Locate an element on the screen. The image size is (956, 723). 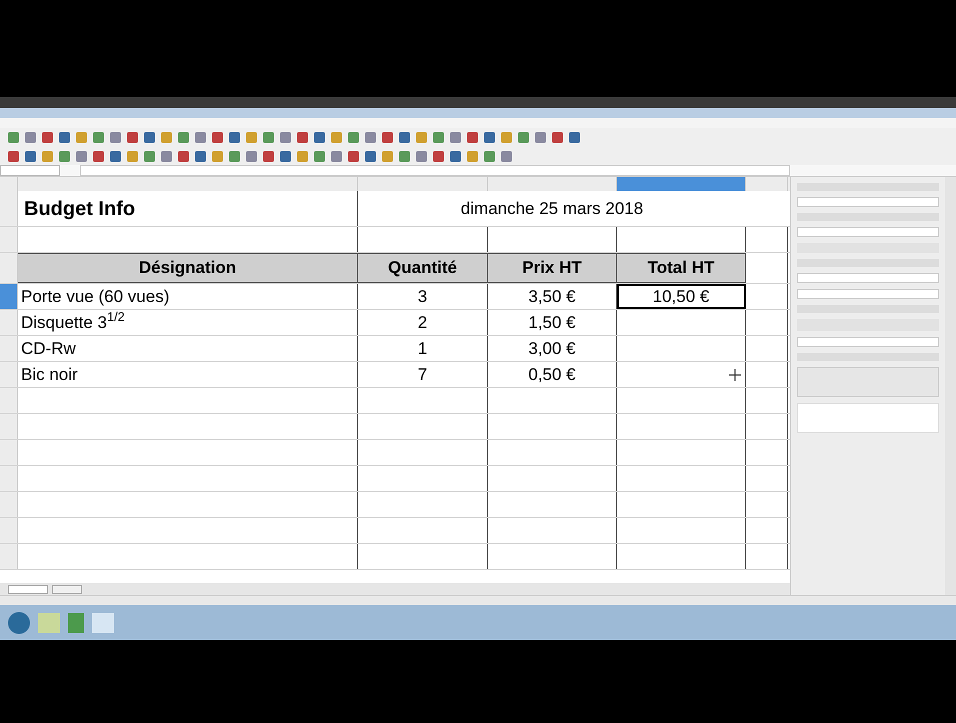
preview-panel is located at coordinates (868, 418).